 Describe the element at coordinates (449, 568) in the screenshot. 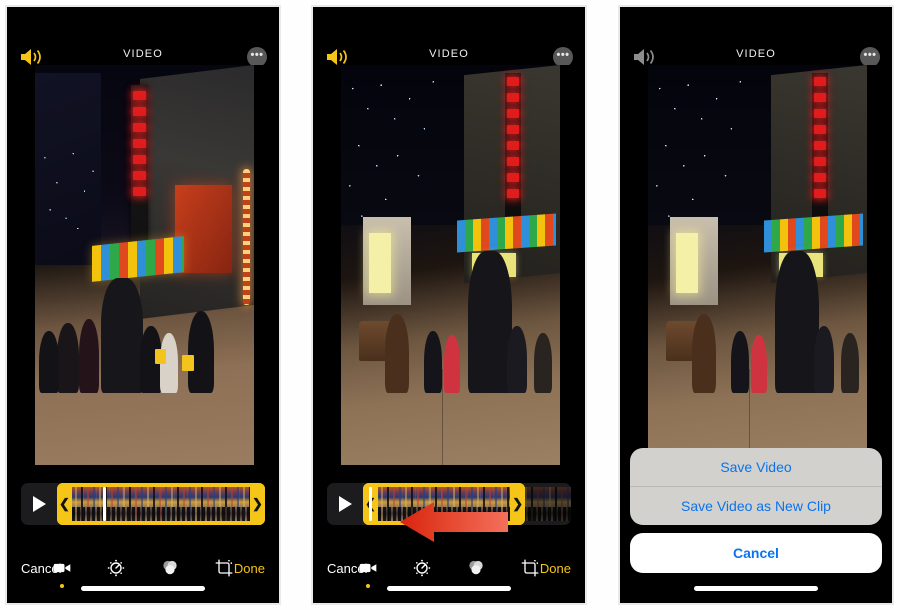

I see `edit-toolbar-2: Cancel Done` at that location.